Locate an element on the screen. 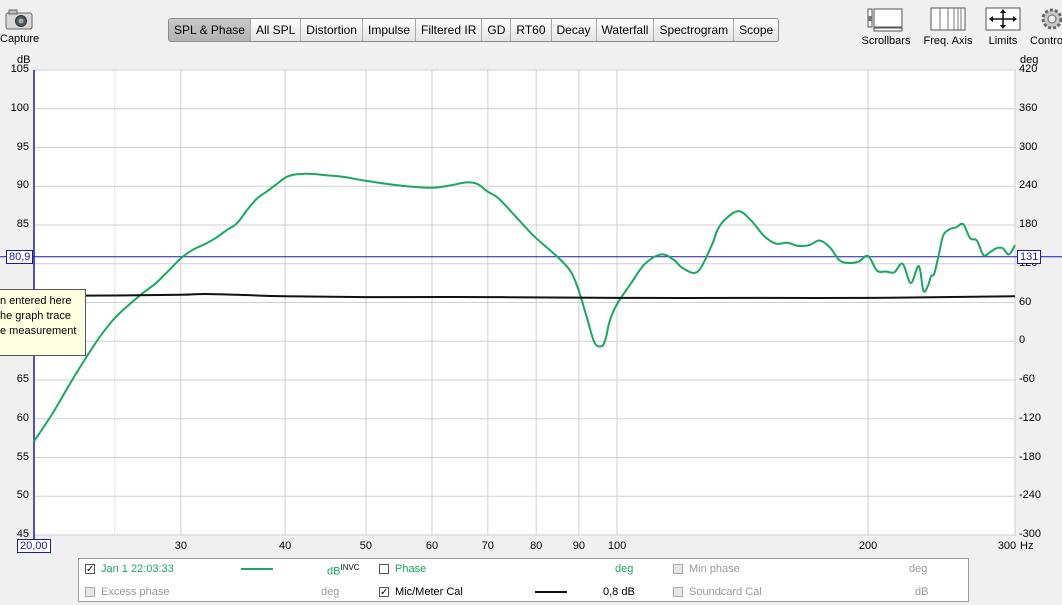  excess-phase-unit: deg is located at coordinates (330, 592).